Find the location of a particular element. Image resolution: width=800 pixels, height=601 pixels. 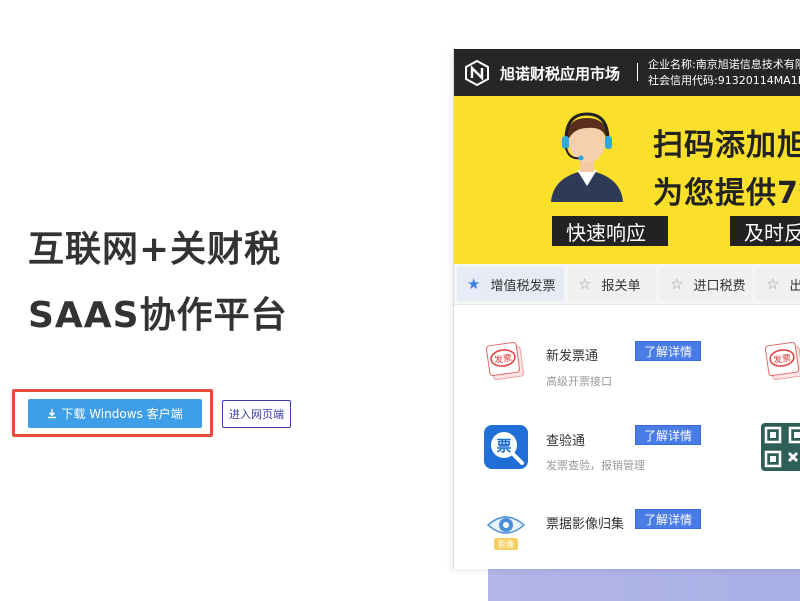

card-desc-new-invoice: 高级开票接口 is located at coordinates (579, 381).